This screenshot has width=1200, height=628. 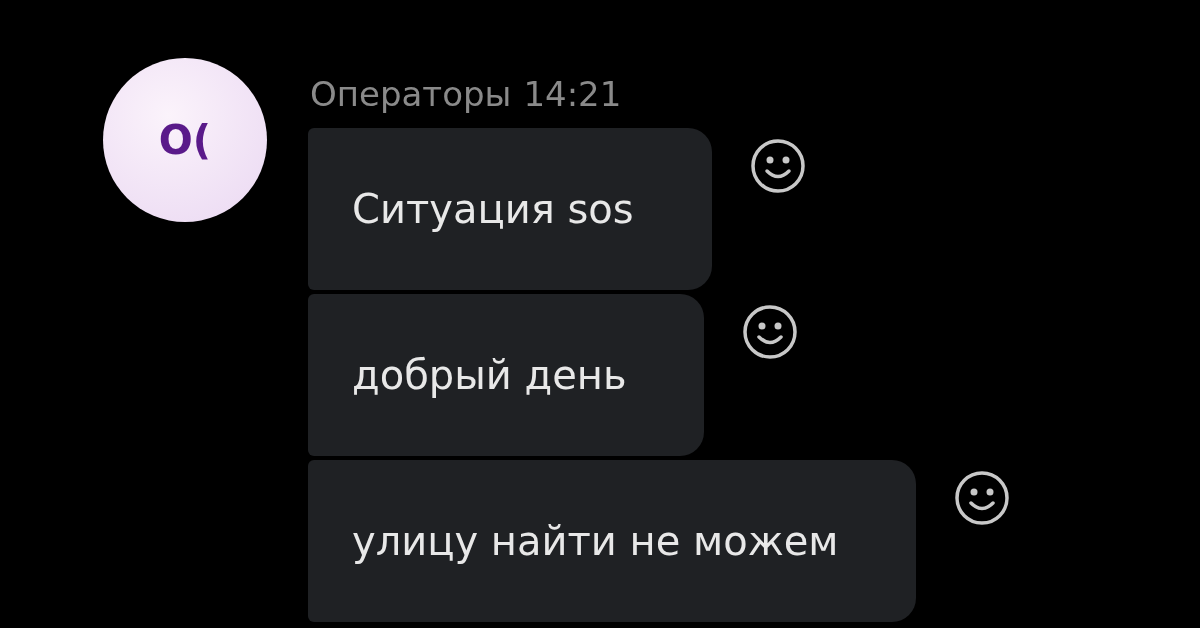 I want to click on avatar: O(, so click(x=185, y=140).